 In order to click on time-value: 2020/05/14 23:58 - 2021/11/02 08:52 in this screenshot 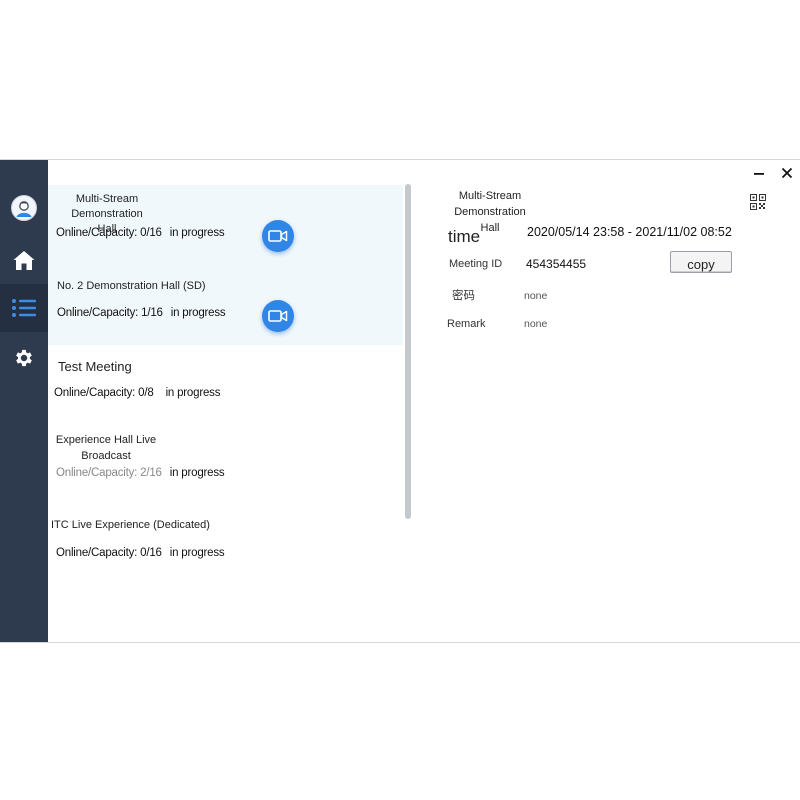, I will do `click(629, 232)`.